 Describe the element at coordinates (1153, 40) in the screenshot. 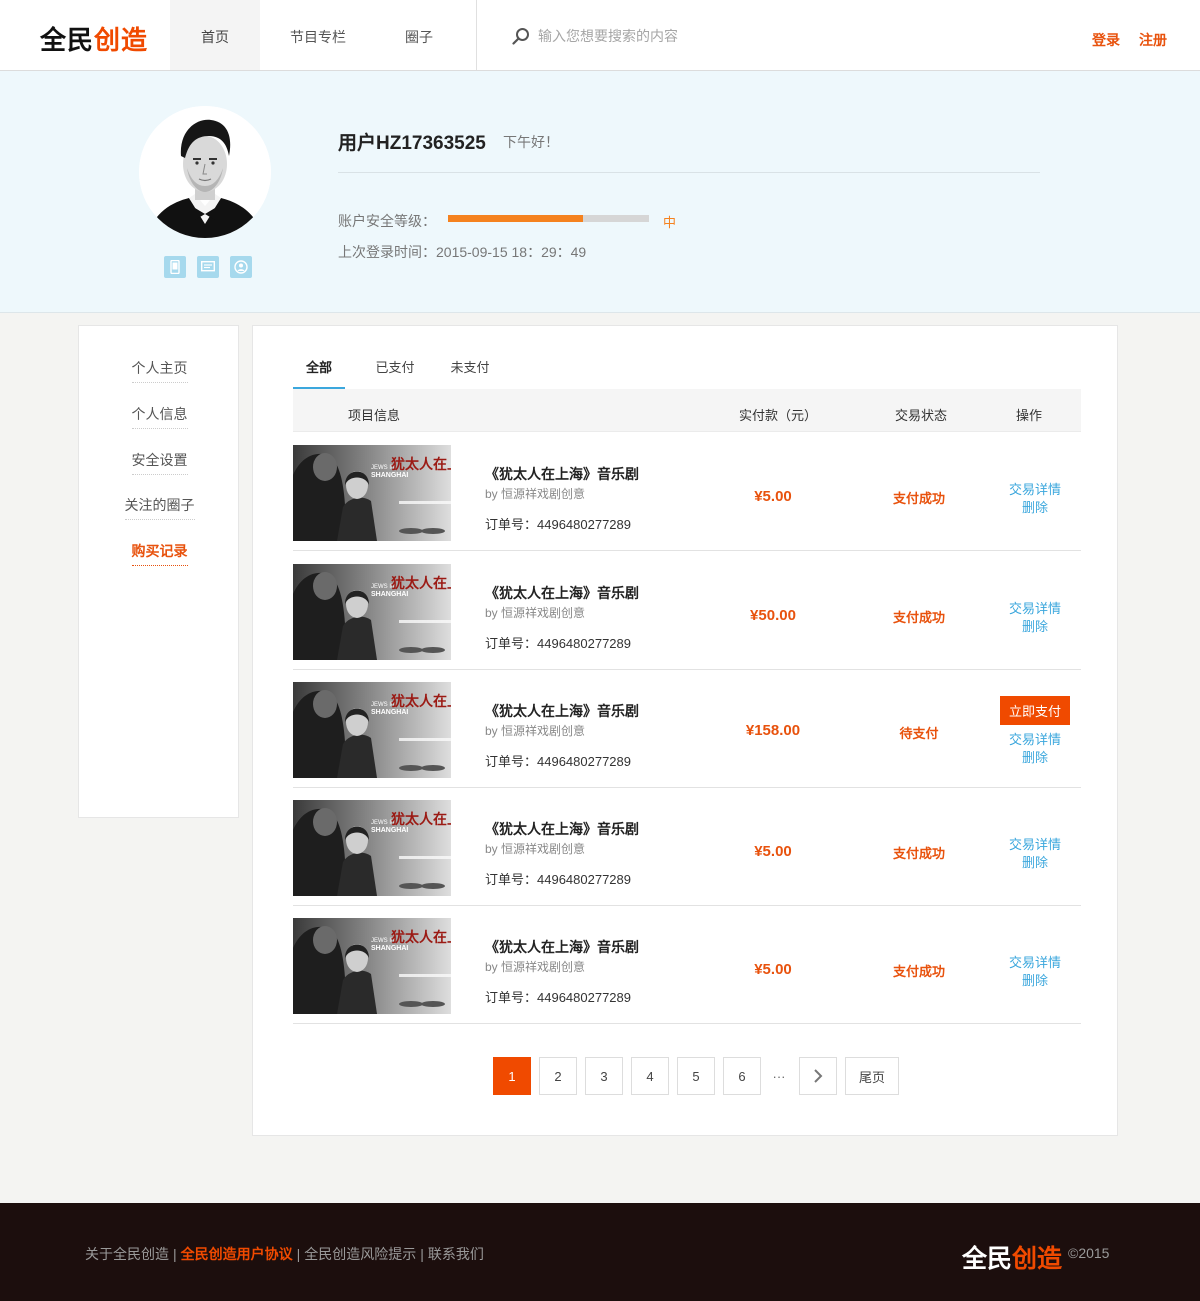

I see `register-link: 注册` at that location.